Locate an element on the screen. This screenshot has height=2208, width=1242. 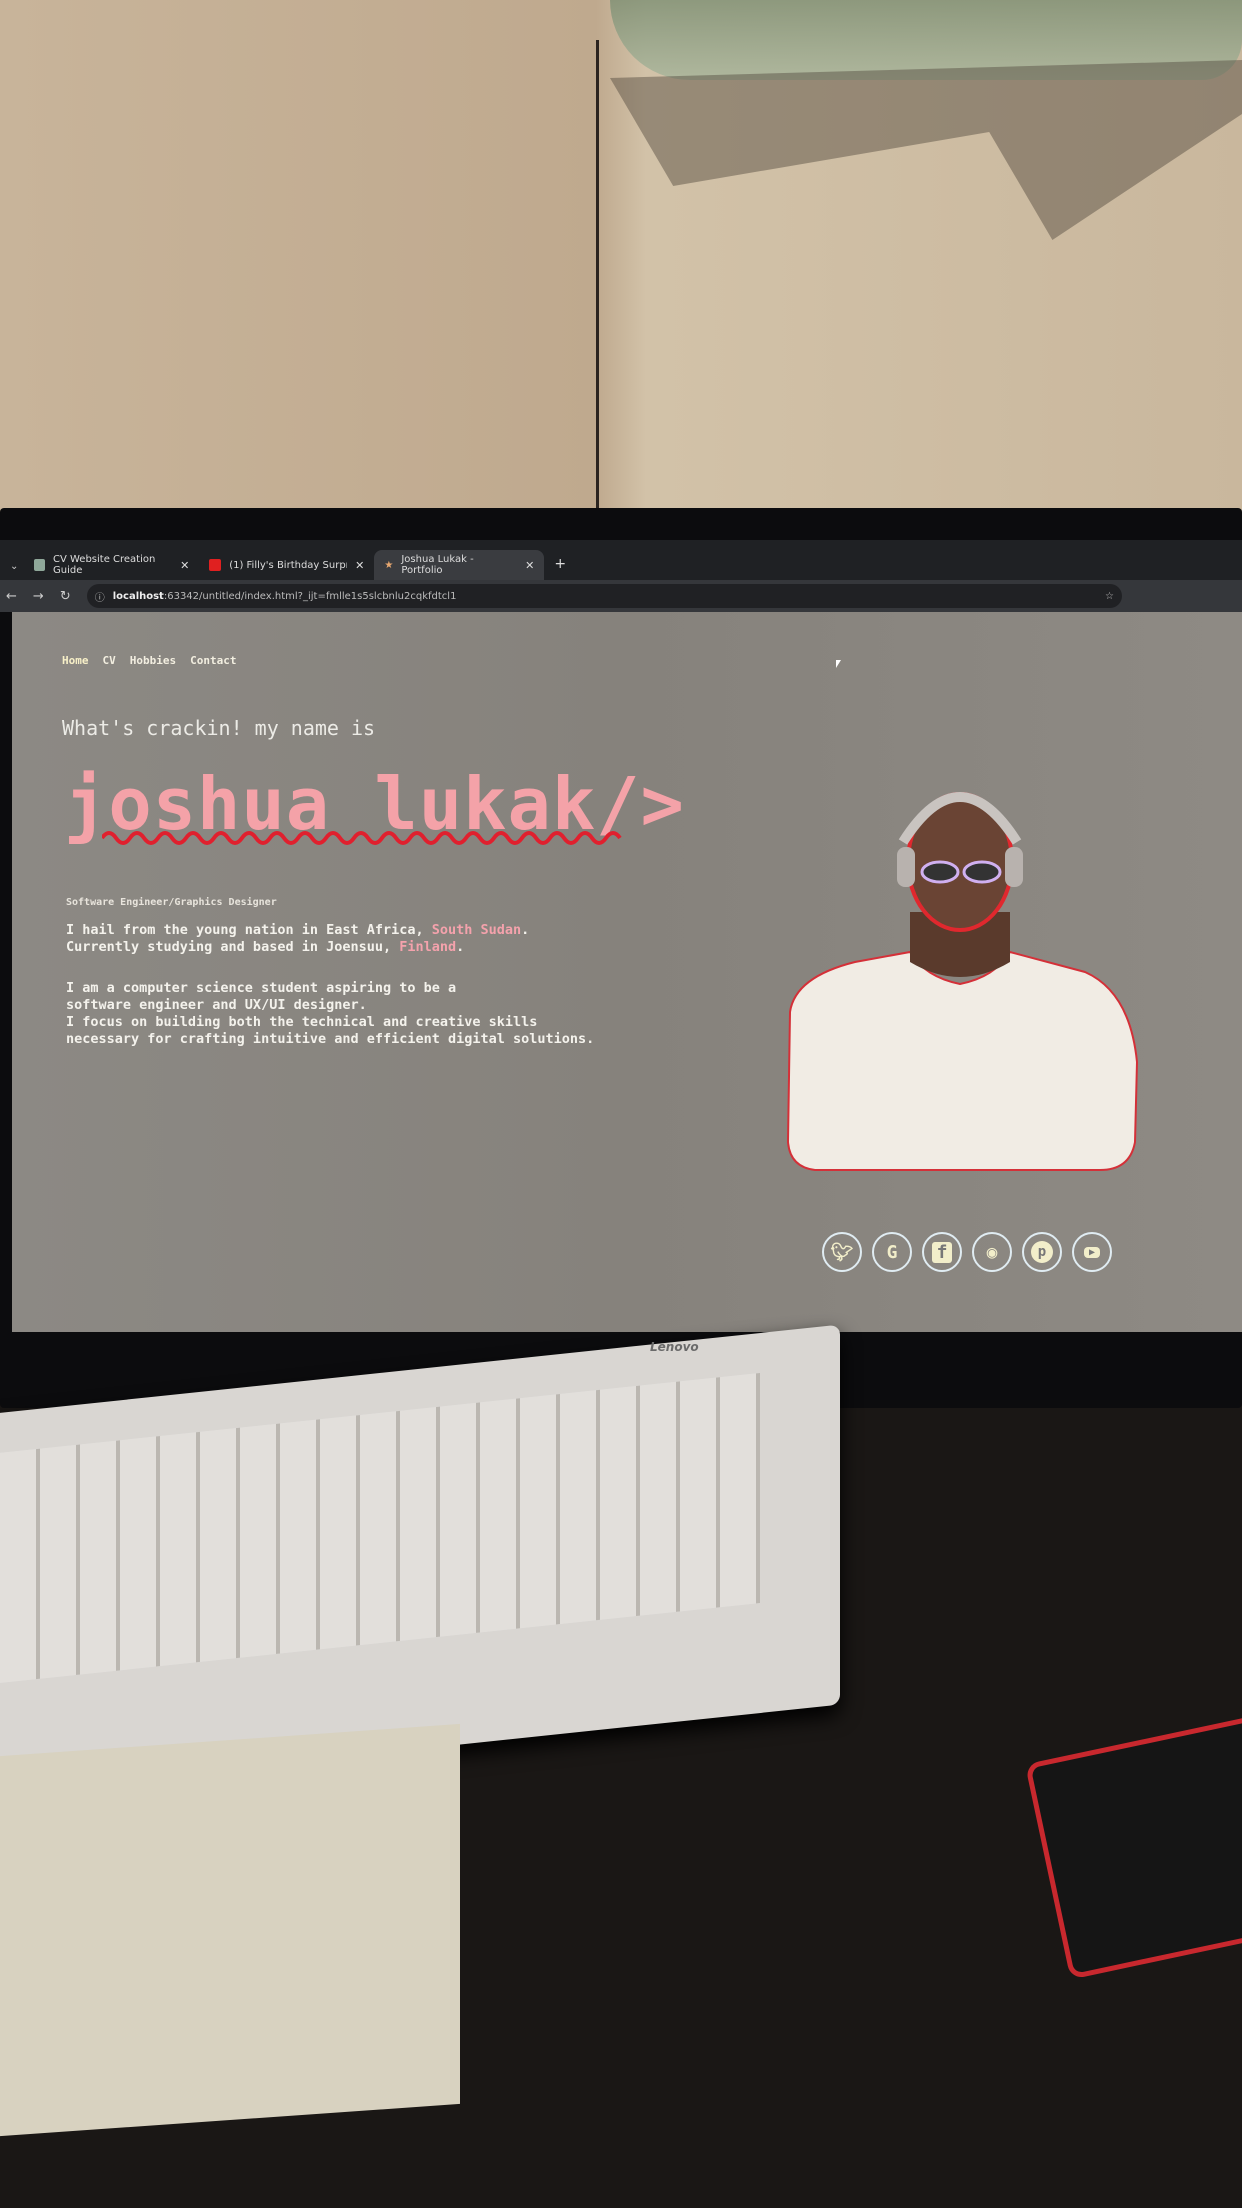
nav-hobbies: Hobbies is located at coordinates (153, 660).